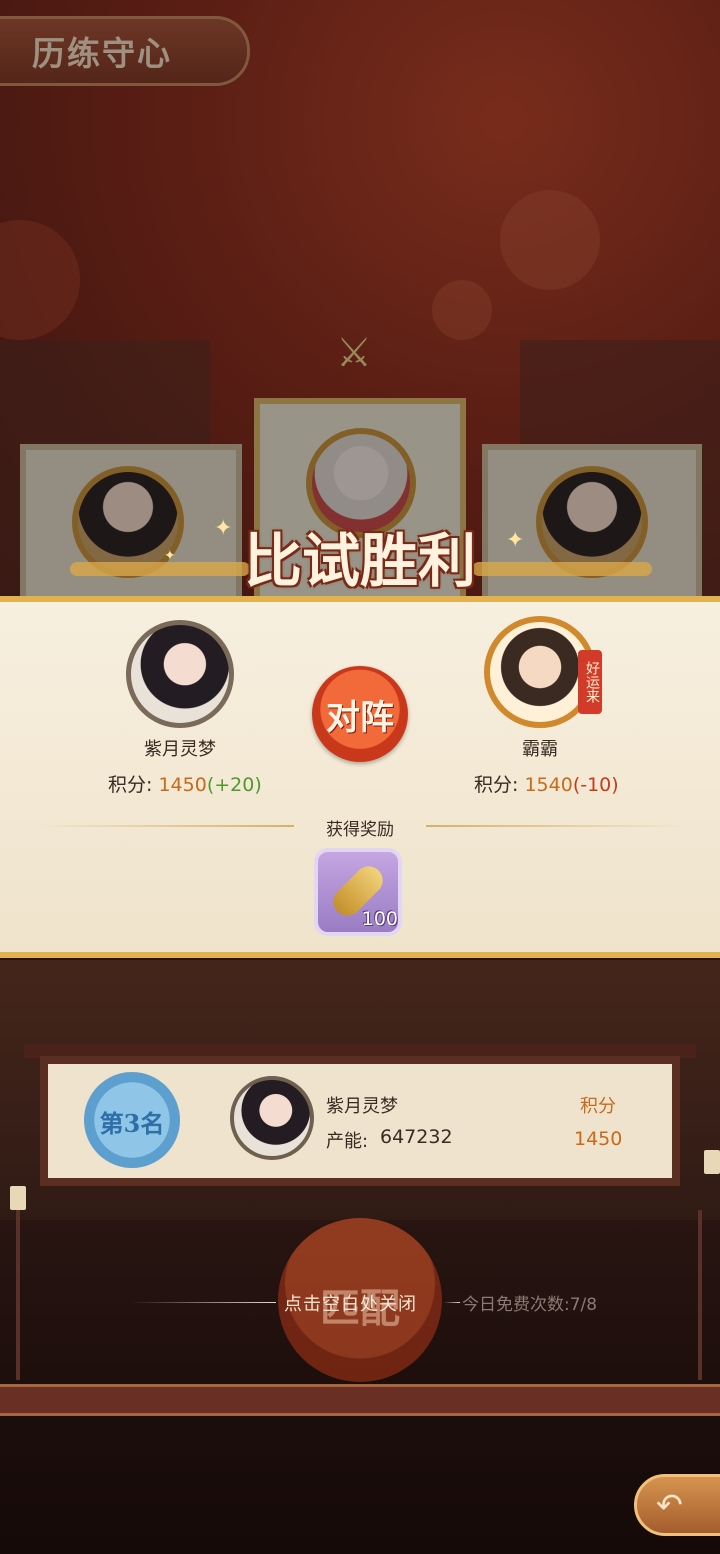 The image size is (720, 1554). What do you see at coordinates (180, 674) in the screenshot?
I see `player-avatar` at bounding box center [180, 674].